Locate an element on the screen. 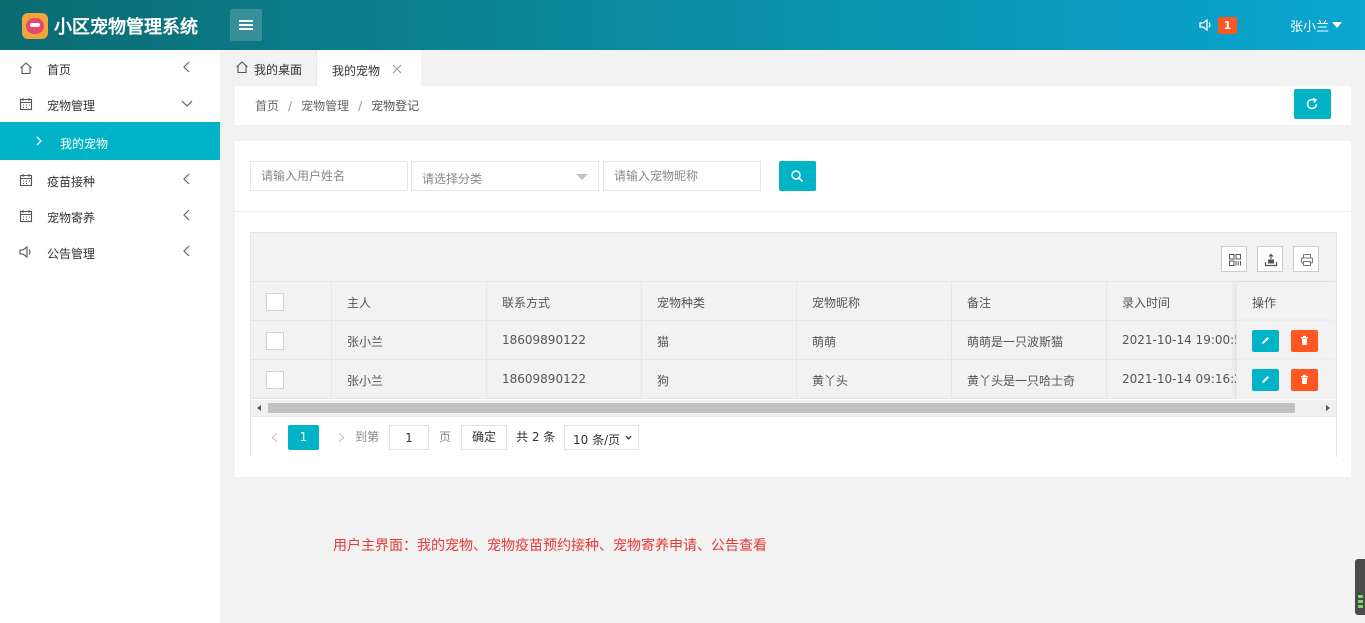  sidebar-subitem-my-pets: 我的宠物 is located at coordinates (110, 141).